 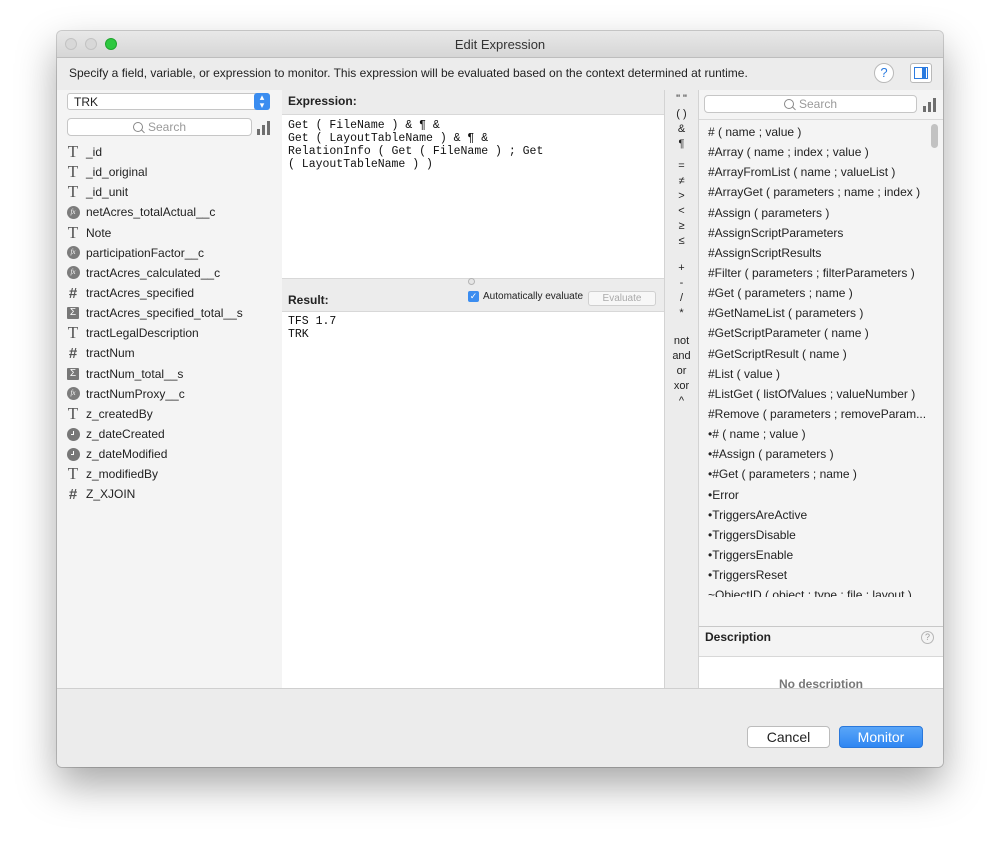 I want to click on field-name: z_dateCreated, so click(x=125, y=434).